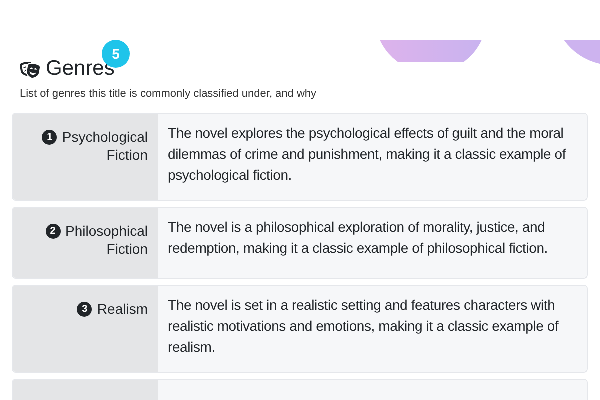 This screenshot has width=600, height=400. What do you see at coordinates (107, 240) in the screenshot?
I see `genre-name: Philosophical Fiction` at bounding box center [107, 240].